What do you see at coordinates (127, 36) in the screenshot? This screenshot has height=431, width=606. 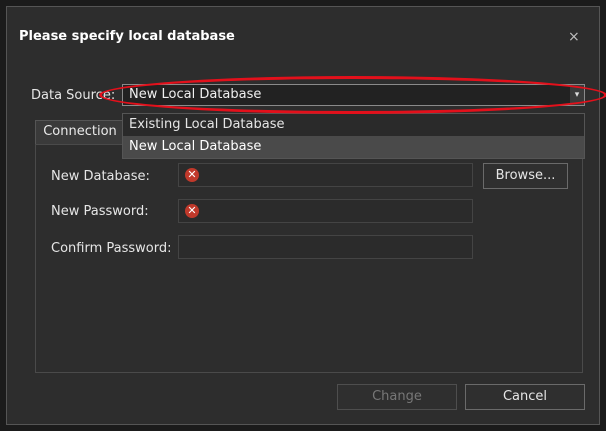 I see `dialog-title: Please specify local database` at bounding box center [127, 36].